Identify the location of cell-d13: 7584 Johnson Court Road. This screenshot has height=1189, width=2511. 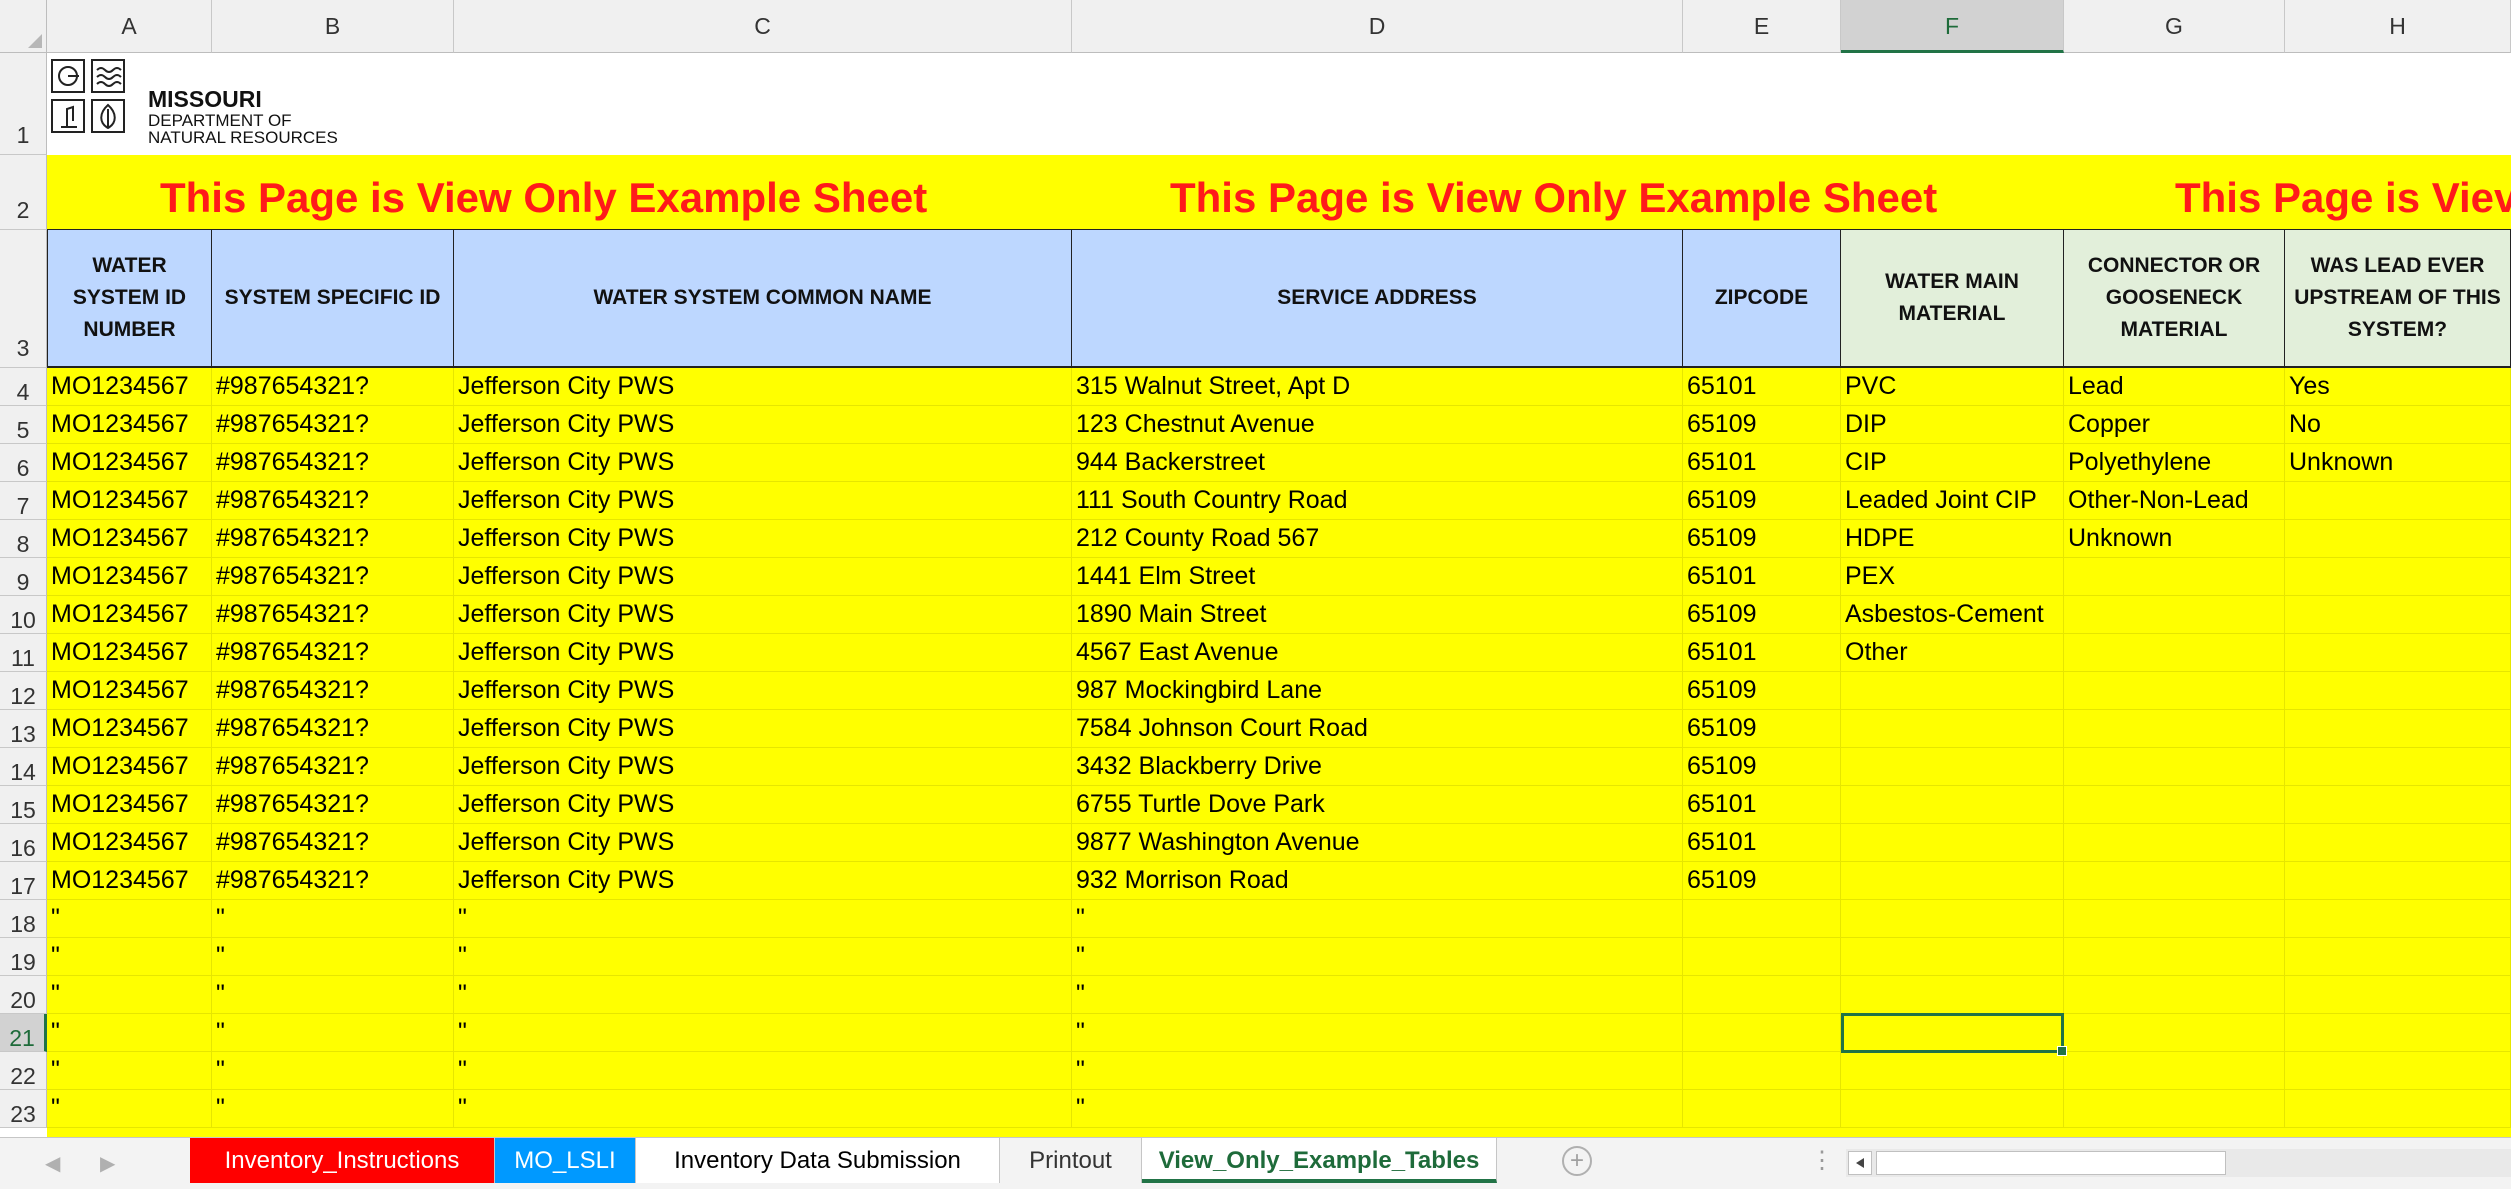
(1377, 729).